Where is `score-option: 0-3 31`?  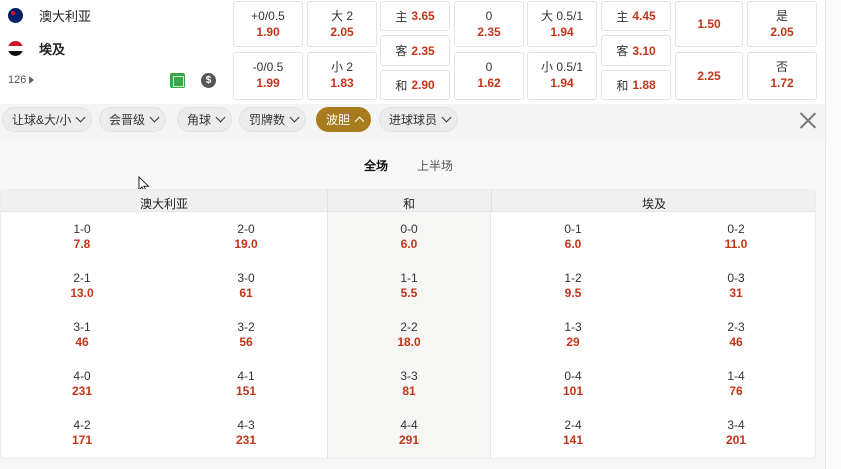 score-option: 0-3 31 is located at coordinates (736, 286).